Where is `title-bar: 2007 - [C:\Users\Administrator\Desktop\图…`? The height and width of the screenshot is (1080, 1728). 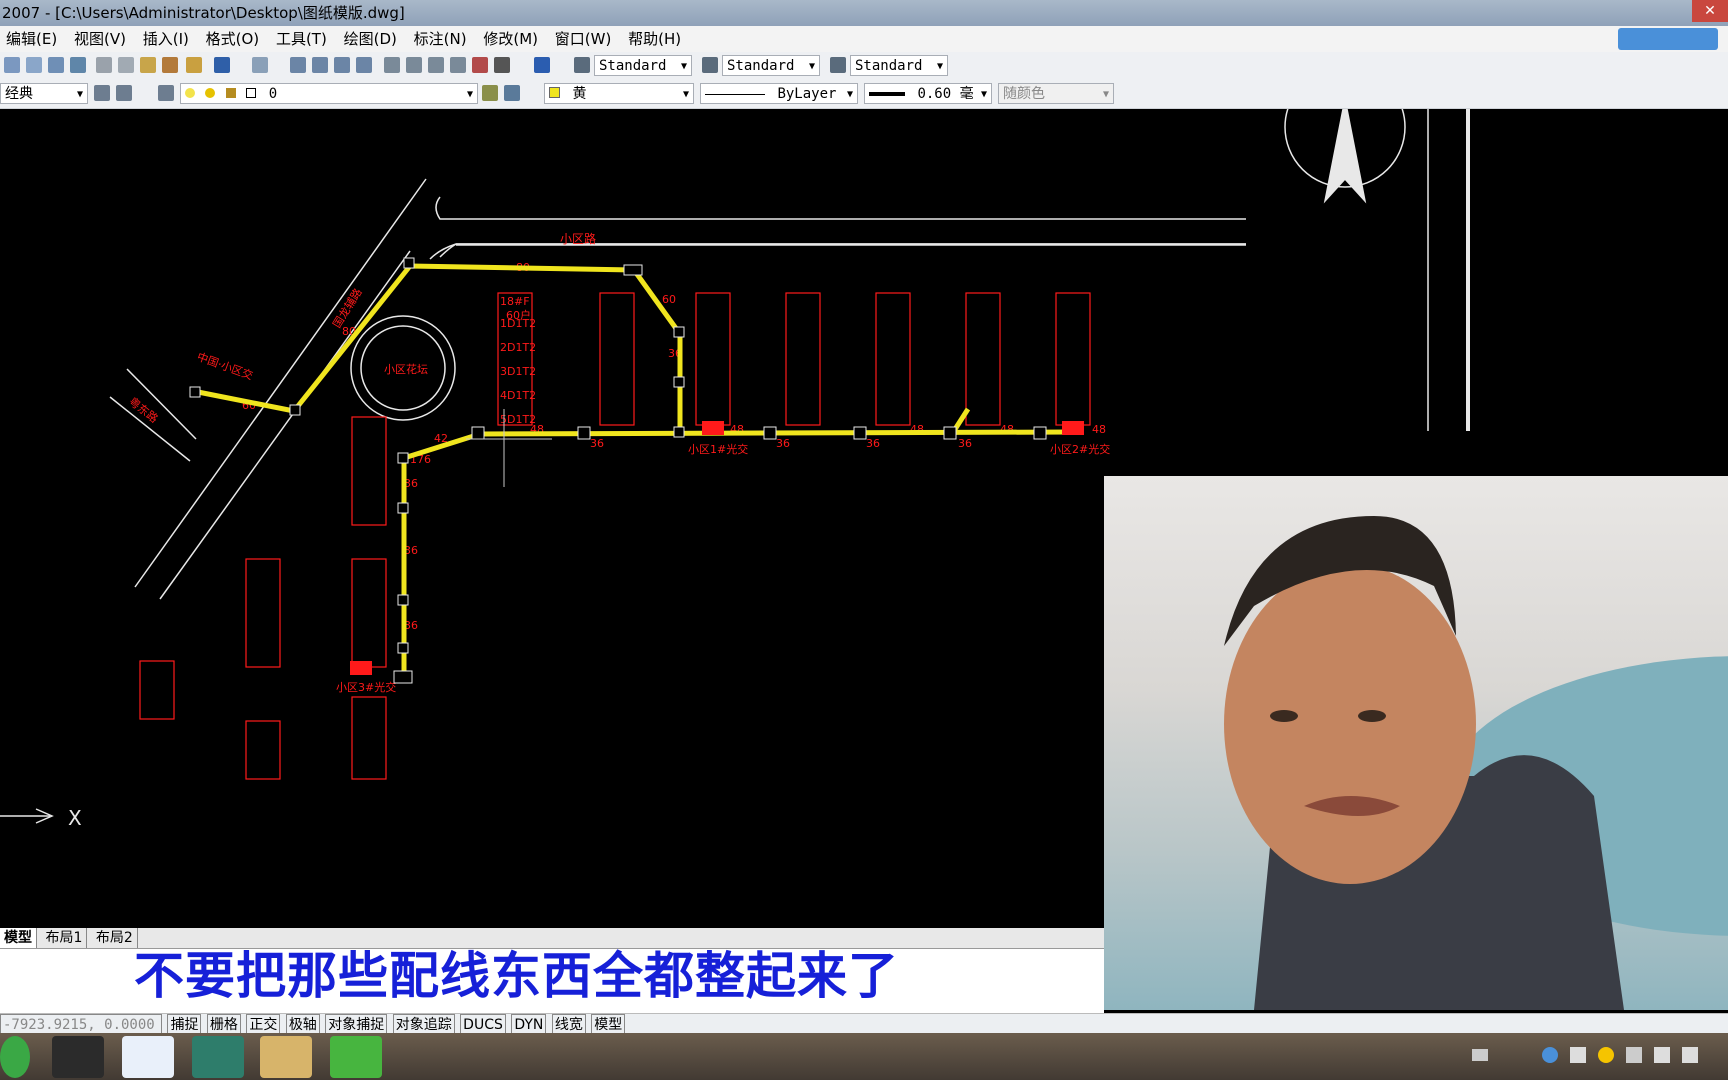 title-bar: 2007 - [C:\Users\Administrator\Desktop\图… is located at coordinates (864, 13).